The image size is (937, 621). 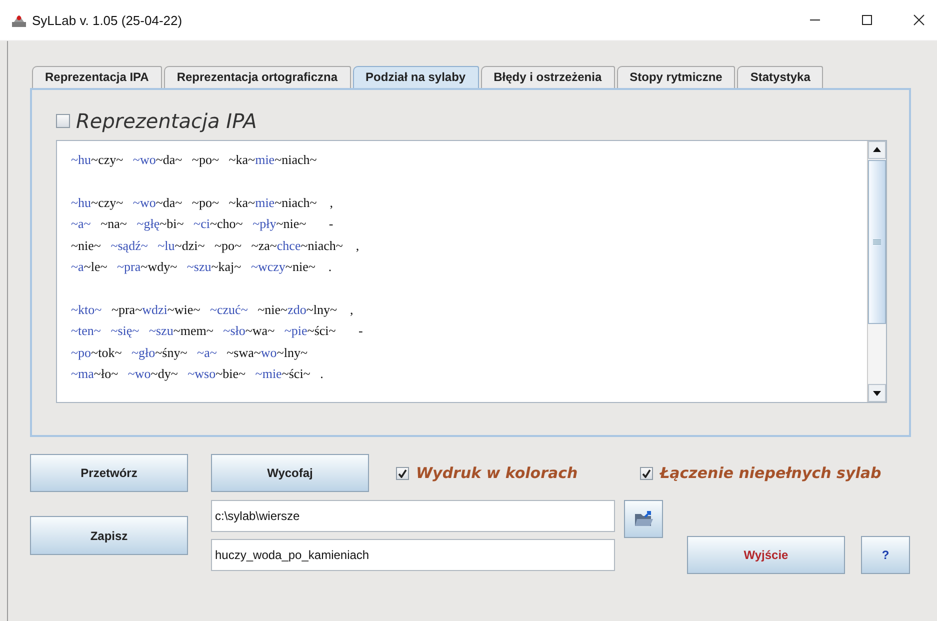 I want to click on tab: Błędy i ostrzeżenia, so click(x=547, y=77).